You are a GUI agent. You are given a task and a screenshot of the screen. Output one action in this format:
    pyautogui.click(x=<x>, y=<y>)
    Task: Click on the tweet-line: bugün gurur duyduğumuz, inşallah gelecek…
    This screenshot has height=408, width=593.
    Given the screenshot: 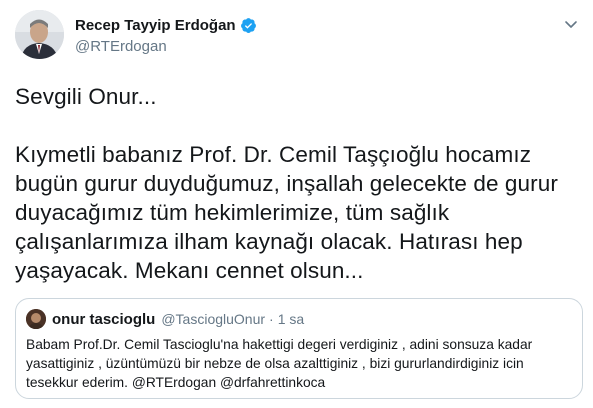 What is the action you would take?
    pyautogui.click(x=286, y=183)
    